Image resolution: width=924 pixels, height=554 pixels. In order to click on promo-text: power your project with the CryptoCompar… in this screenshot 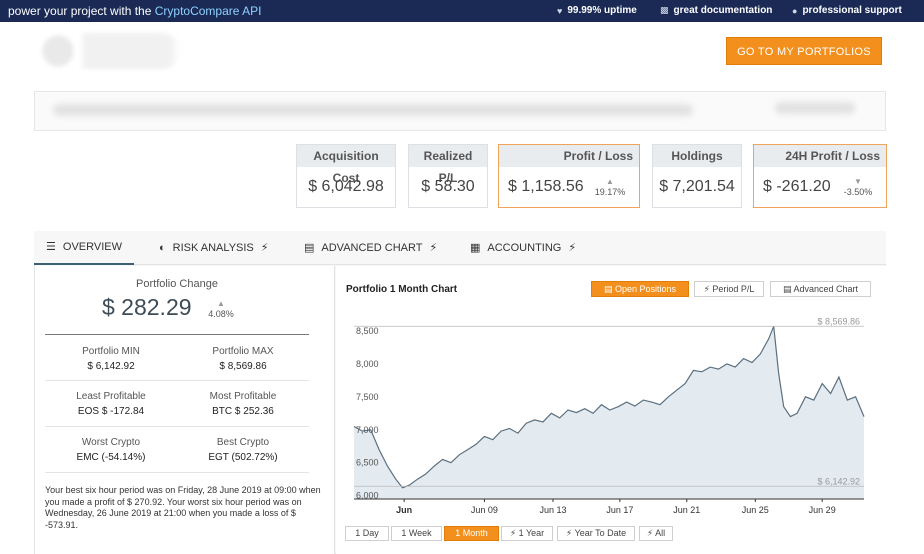, I will do `click(134, 11)`.